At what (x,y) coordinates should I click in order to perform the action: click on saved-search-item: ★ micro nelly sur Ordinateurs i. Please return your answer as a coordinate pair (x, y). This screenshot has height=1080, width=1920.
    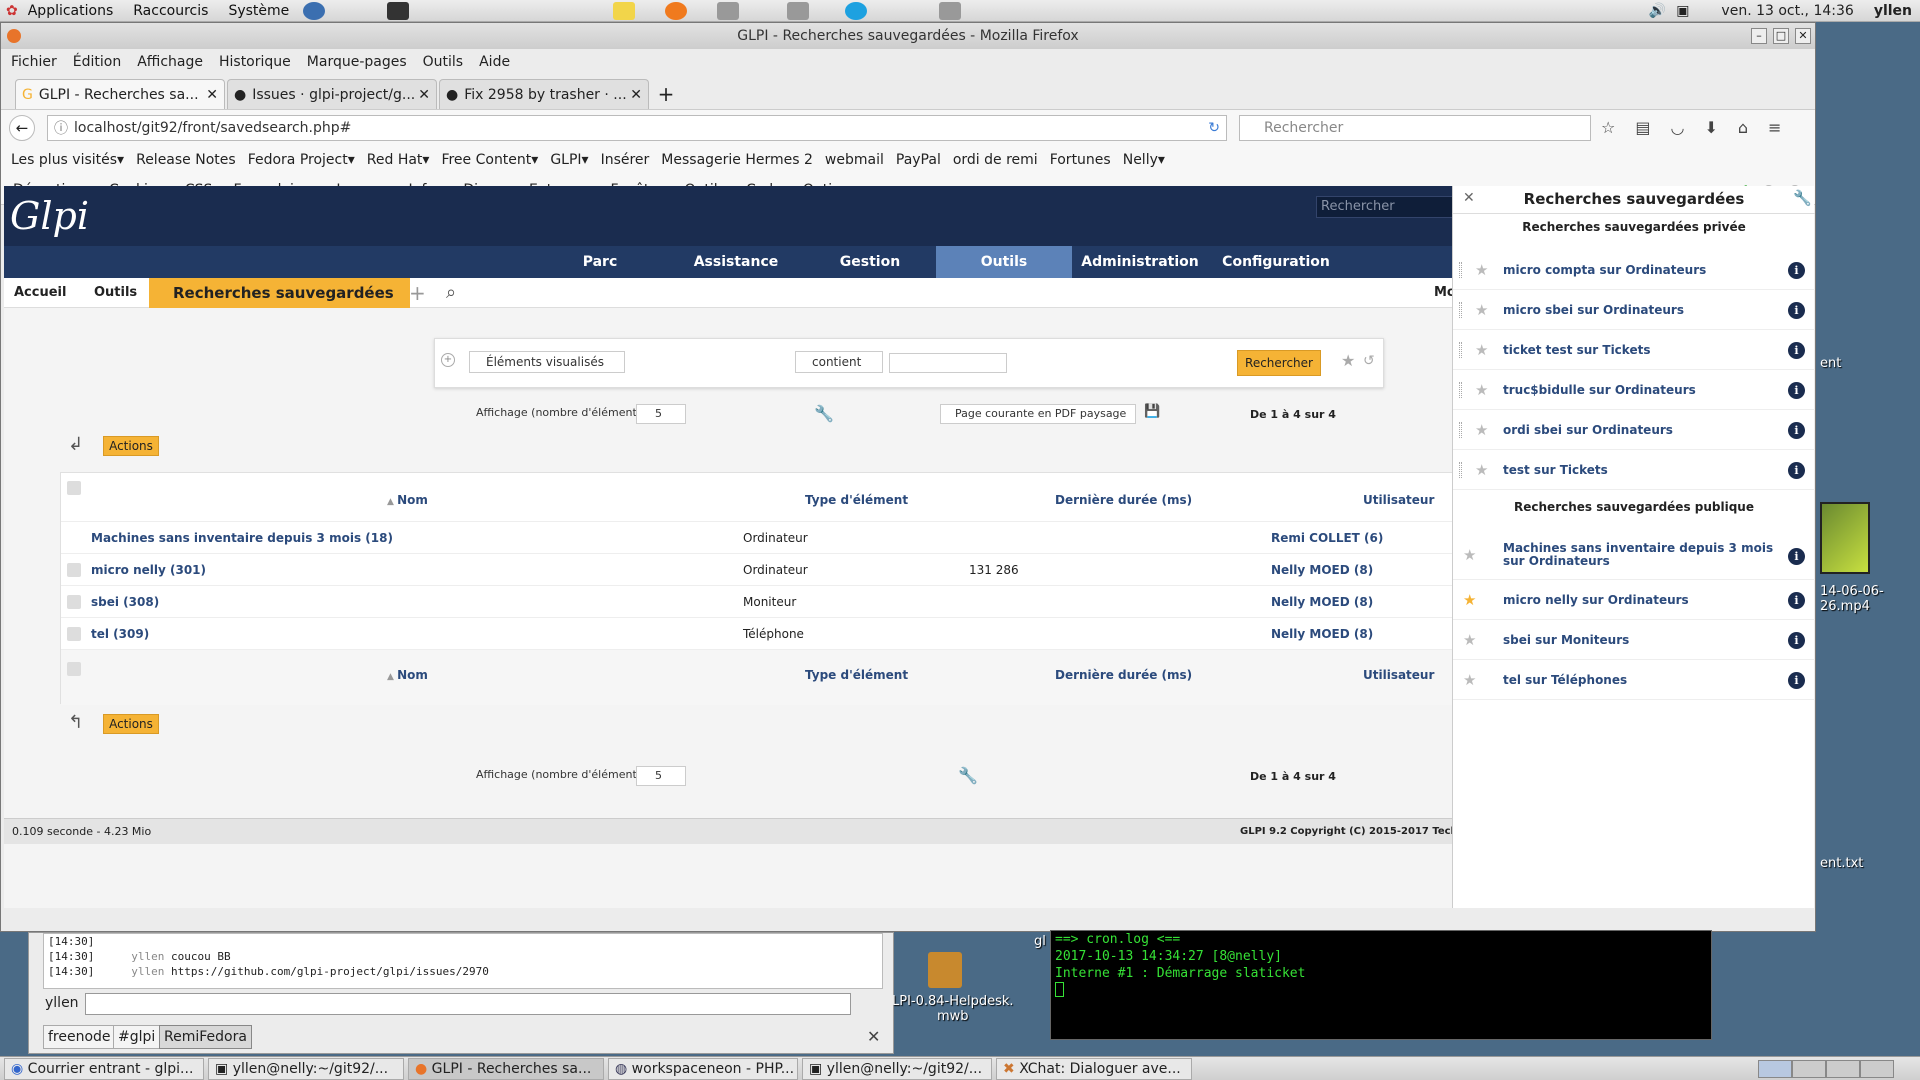
    Looking at the image, I should click on (1634, 600).